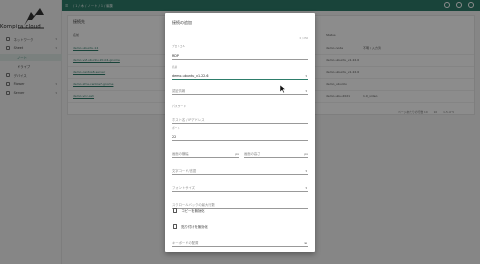 Image resolution: width=480 pixels, height=264 pixels. Describe the element at coordinates (183, 187) in the screenshot. I see `font-size-placeholder: フォントサイズ` at that location.